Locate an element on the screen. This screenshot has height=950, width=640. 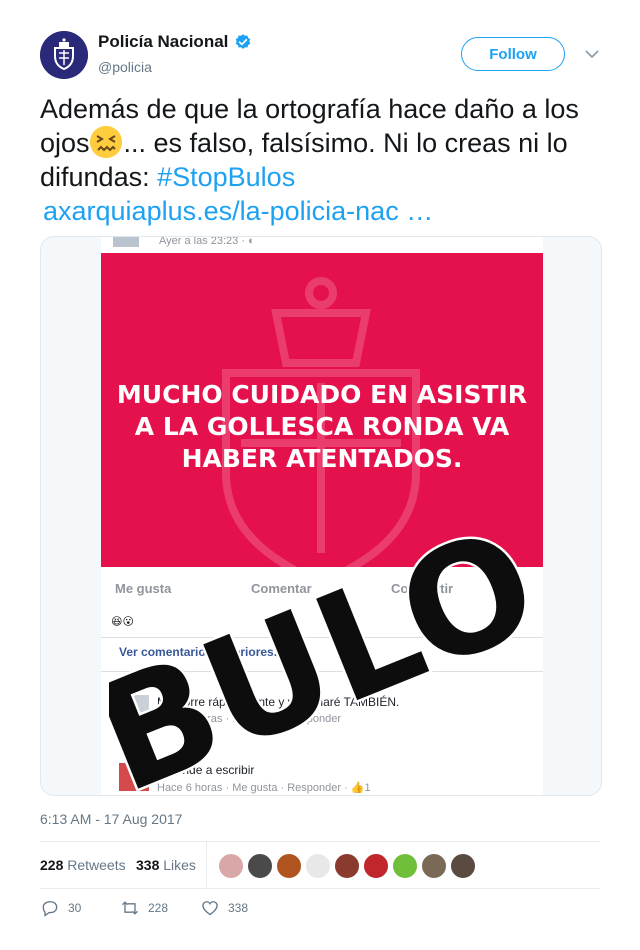
avatar is located at coordinates (64, 55).